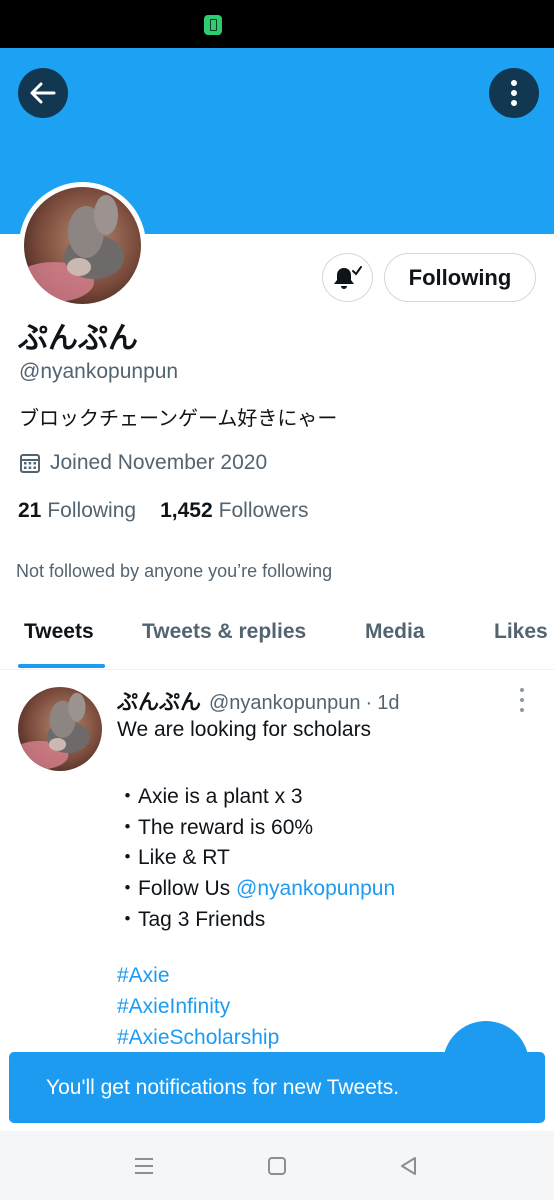  I want to click on tweet-timestamp: 1d, so click(388, 703).